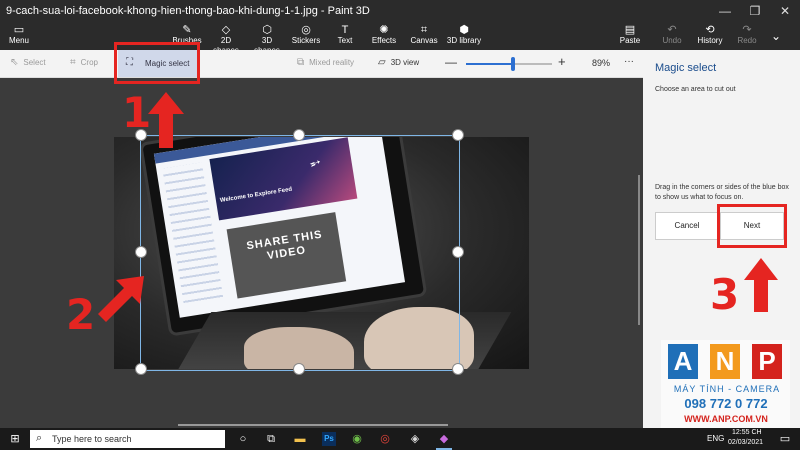 This screenshot has width=800, height=450. Describe the element at coordinates (121, 299) in the screenshot. I see `step-2-arrow-icon` at that location.